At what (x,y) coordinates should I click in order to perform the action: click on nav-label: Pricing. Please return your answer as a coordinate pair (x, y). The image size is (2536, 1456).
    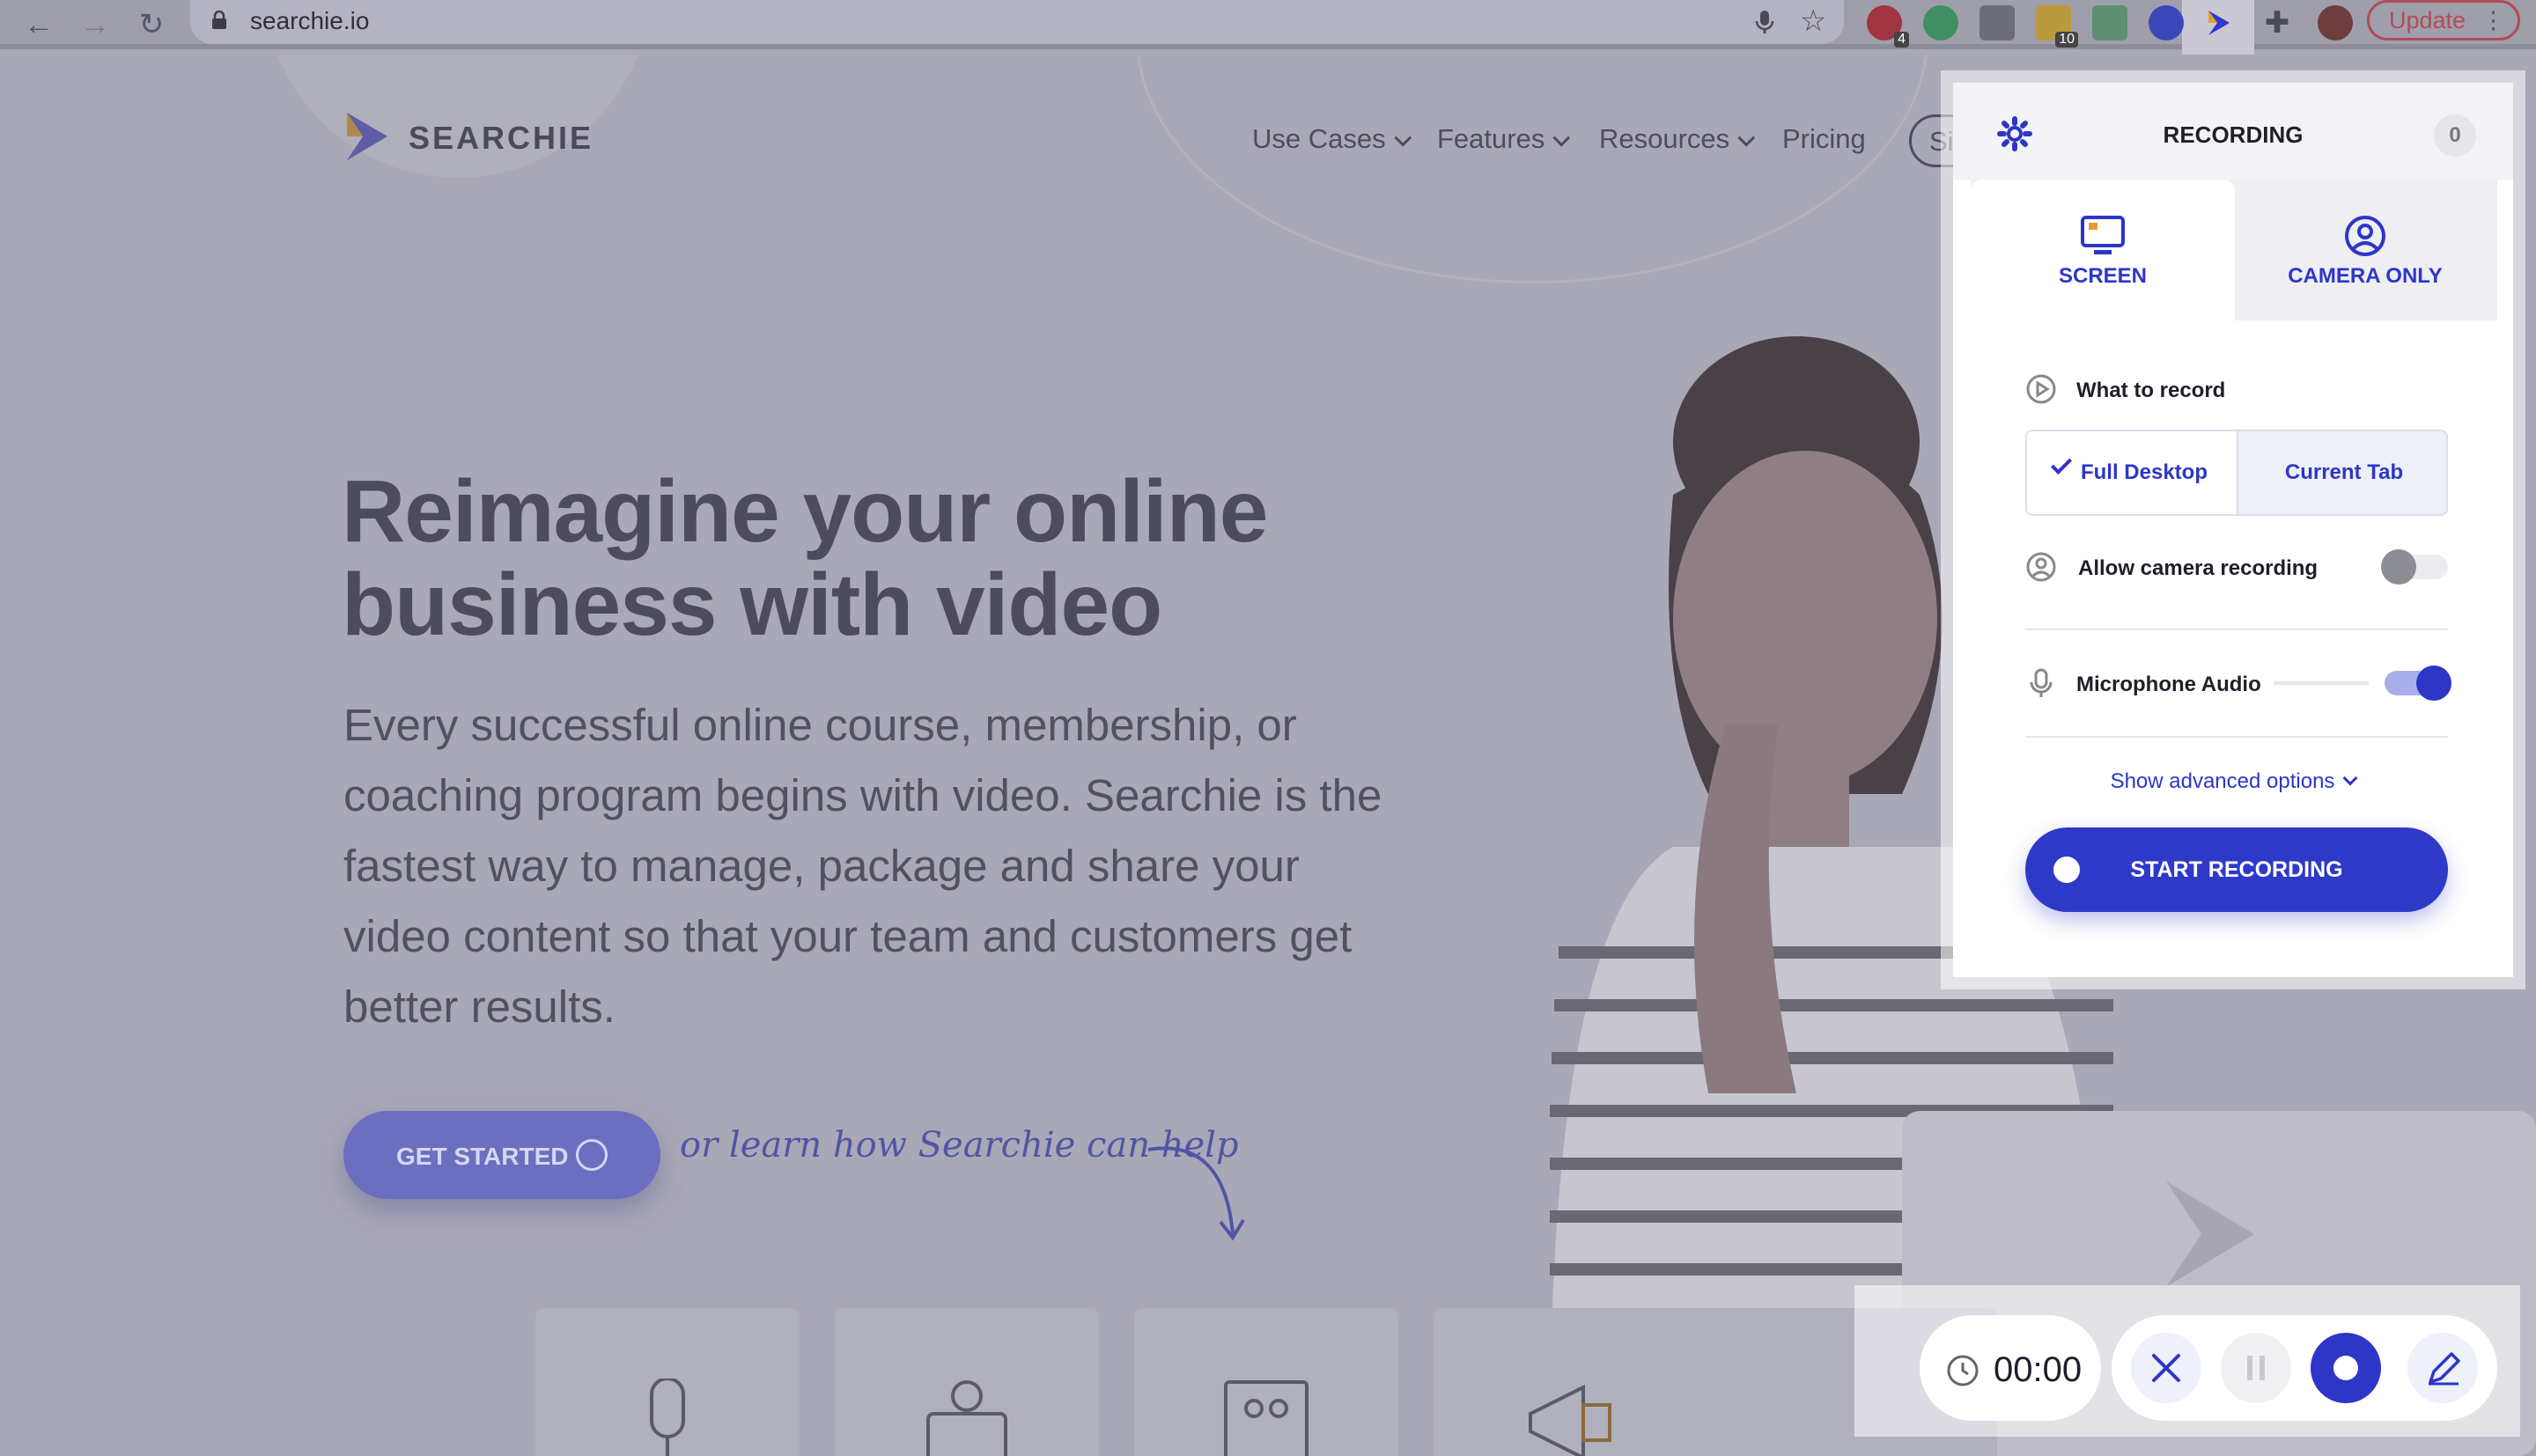
    Looking at the image, I should click on (1824, 138).